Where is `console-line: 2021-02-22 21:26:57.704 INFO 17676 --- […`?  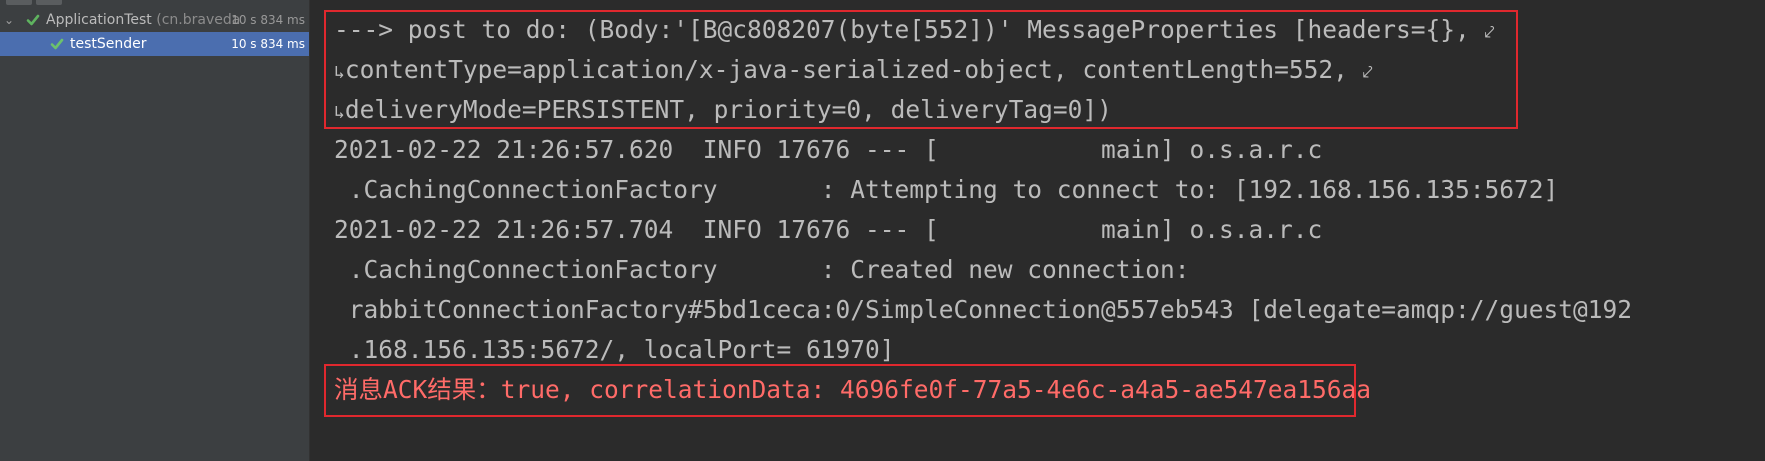 console-line: 2021-02-22 21:26:57.704 INFO 17676 --- [… is located at coordinates (828, 229).